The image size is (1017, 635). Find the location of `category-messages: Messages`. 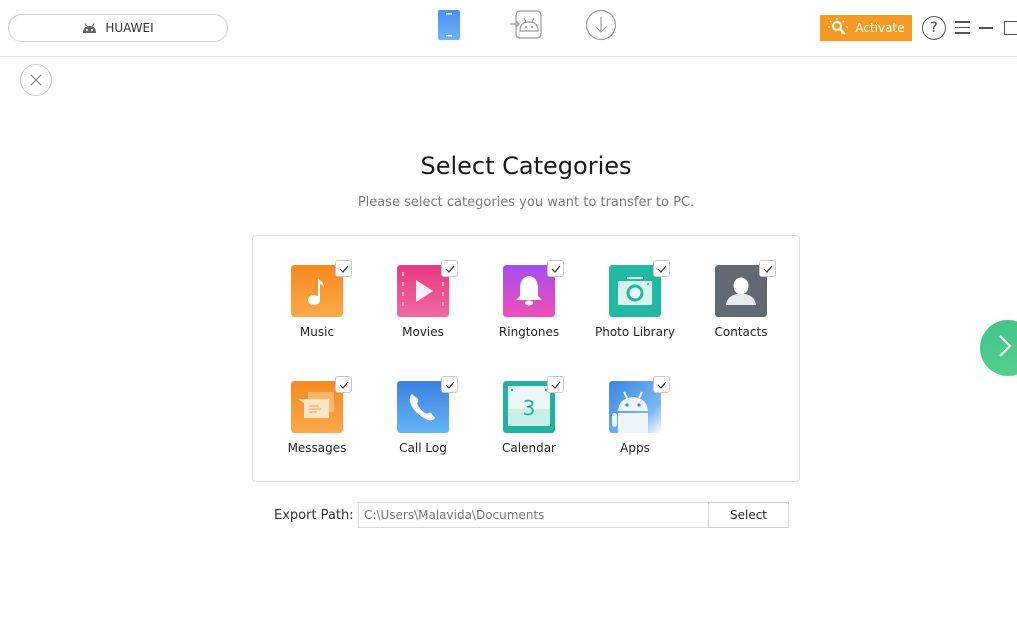

category-messages: Messages is located at coordinates (317, 415).